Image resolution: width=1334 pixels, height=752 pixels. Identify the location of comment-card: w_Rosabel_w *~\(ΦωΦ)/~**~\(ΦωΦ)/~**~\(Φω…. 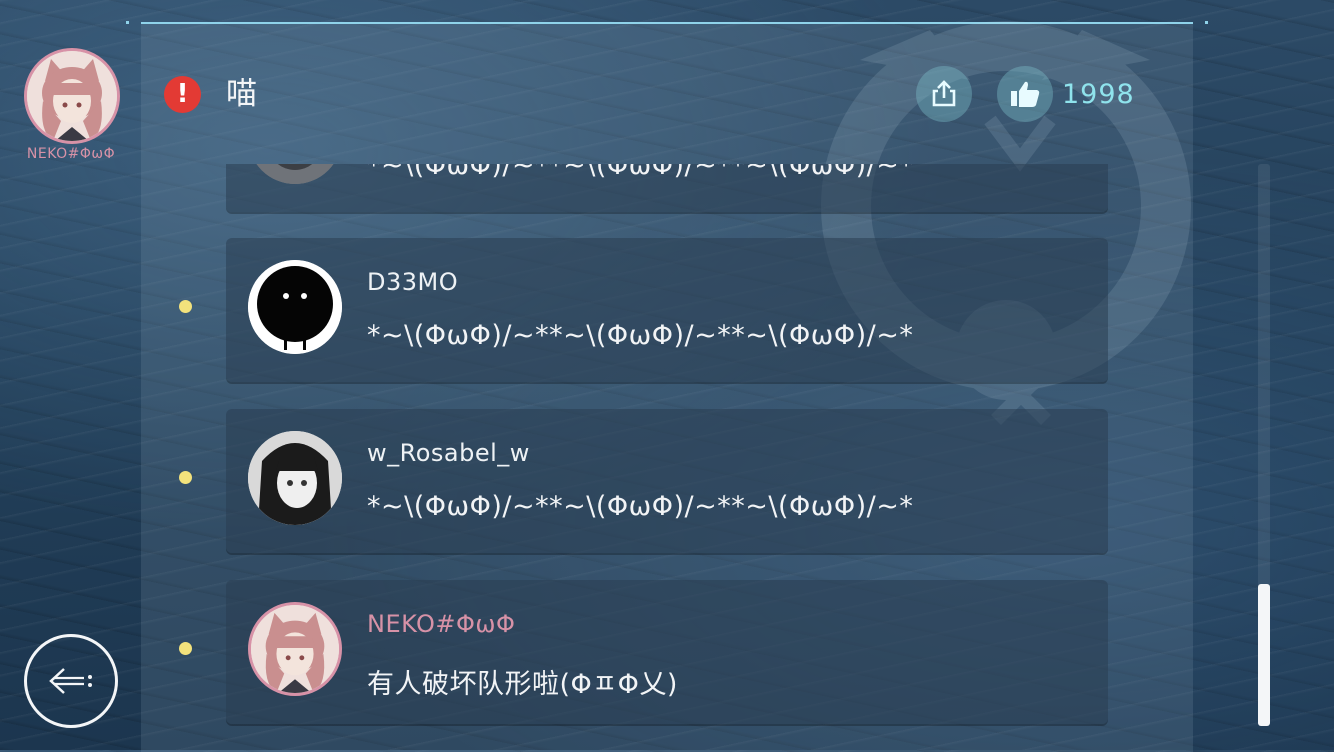
(667, 481).